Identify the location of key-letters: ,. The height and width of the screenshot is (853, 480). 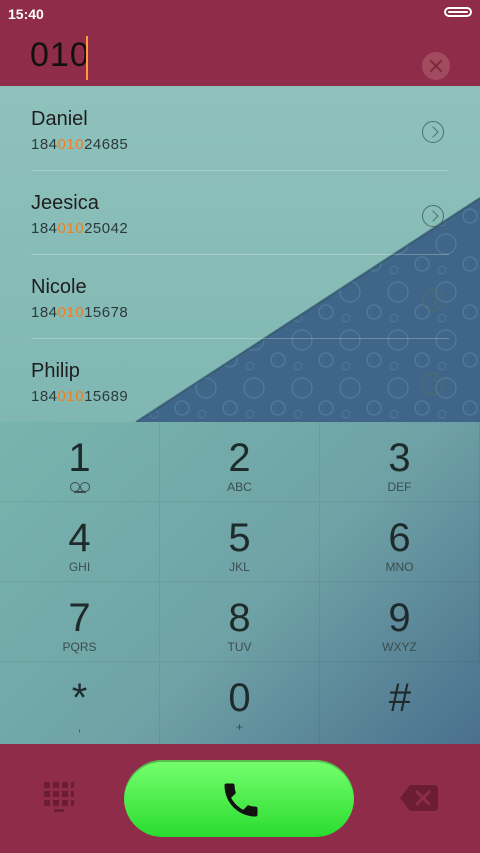
(79, 727).